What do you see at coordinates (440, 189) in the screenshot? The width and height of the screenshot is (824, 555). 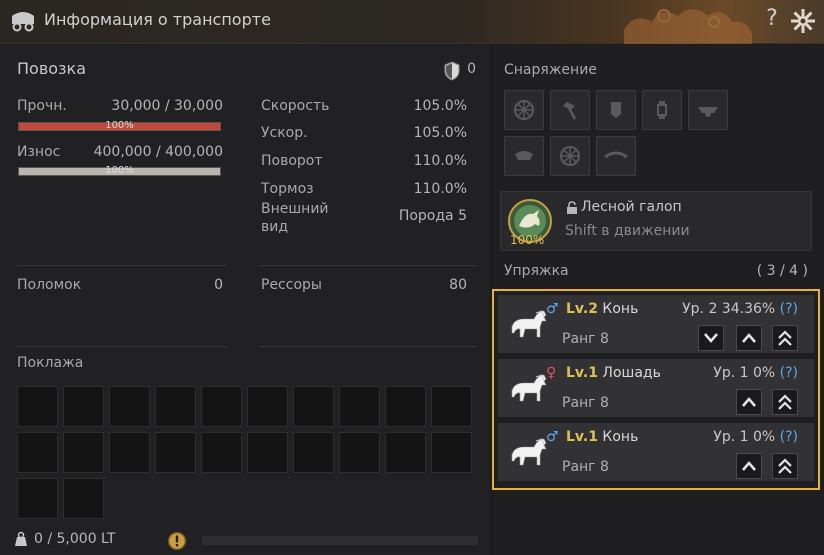 I see `brake-value: 110.0%` at bounding box center [440, 189].